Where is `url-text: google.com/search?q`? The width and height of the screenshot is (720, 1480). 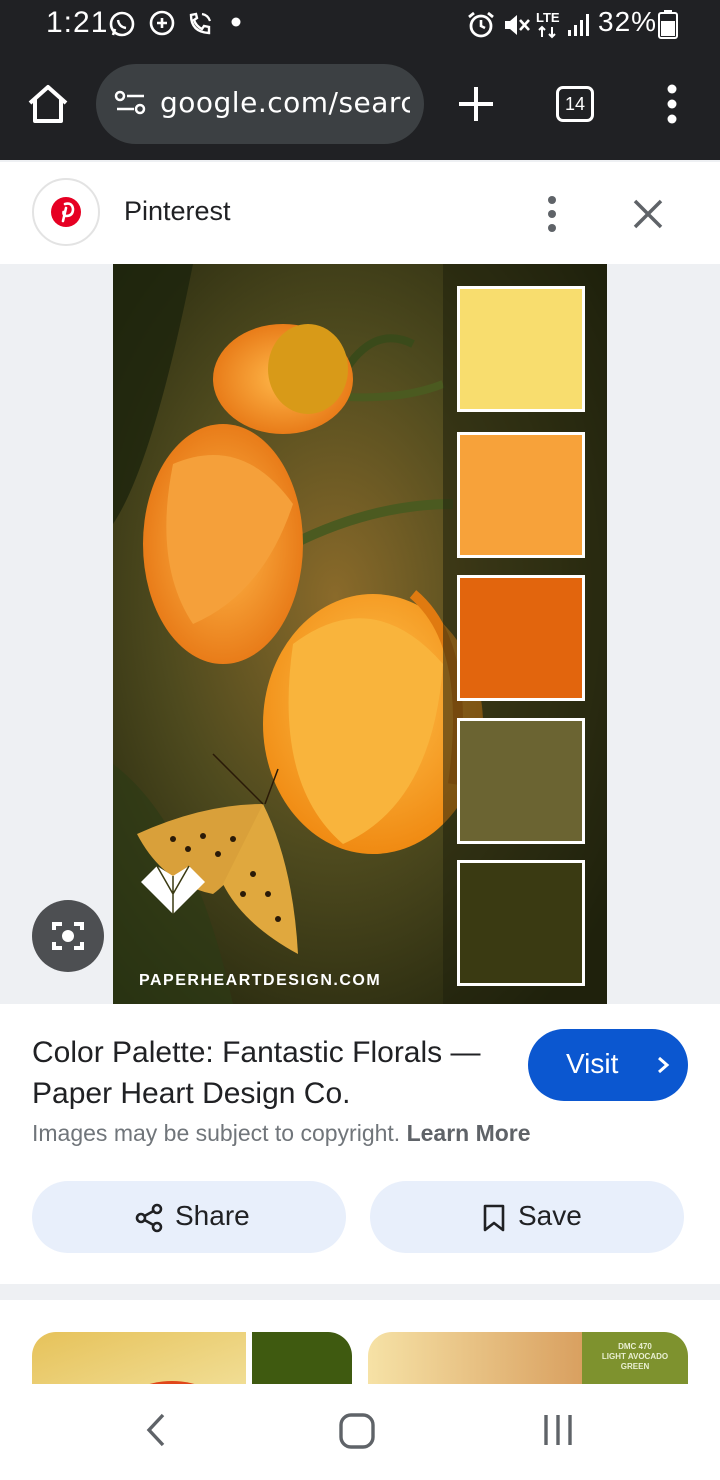
url-text: google.com/search?q is located at coordinates (285, 102).